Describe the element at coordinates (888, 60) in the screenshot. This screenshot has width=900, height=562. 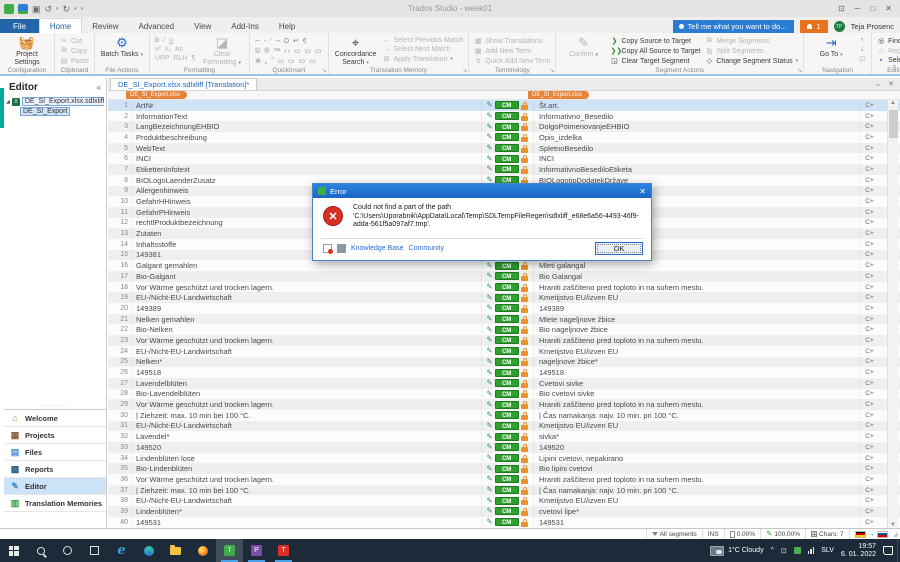
I see `select-all-button: ▪Select All` at that location.